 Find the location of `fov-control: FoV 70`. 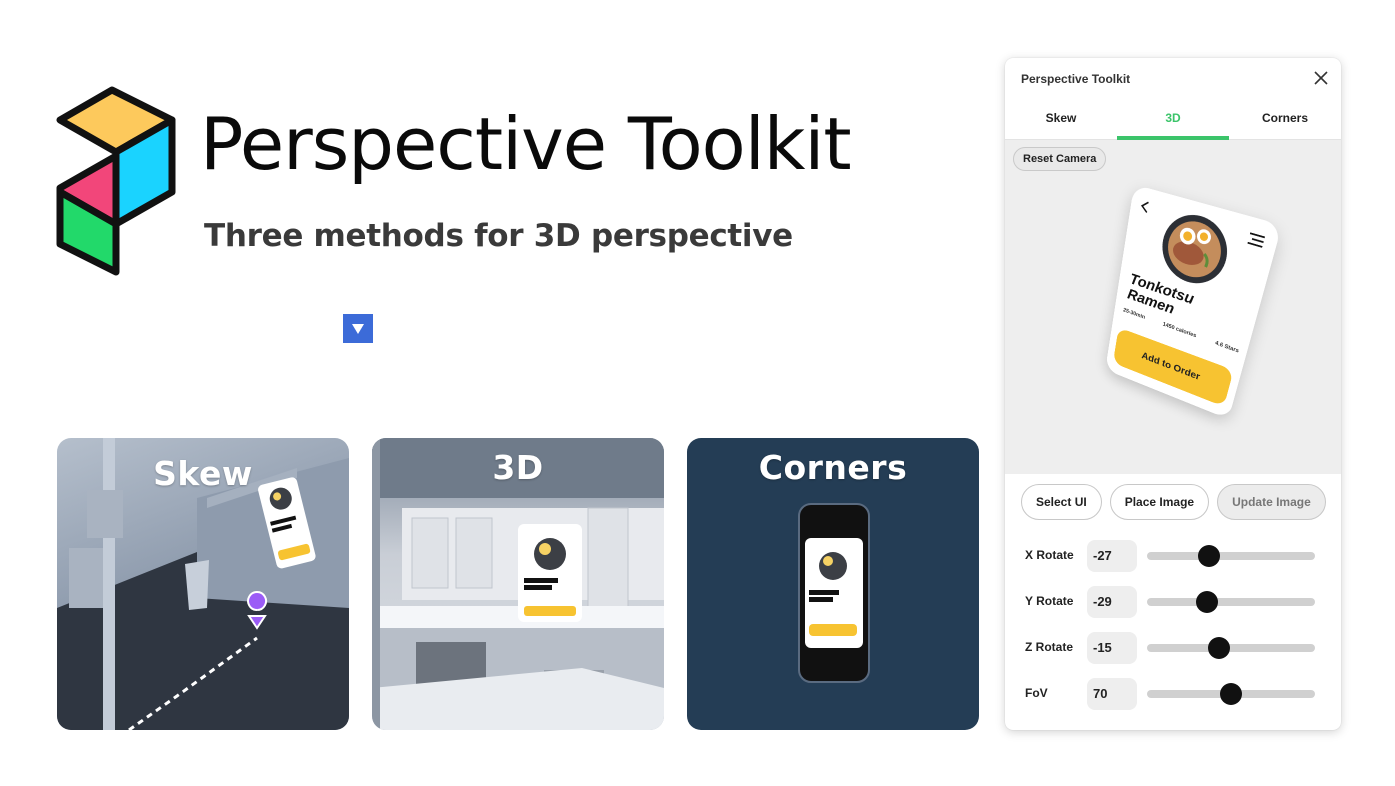

fov-control: FoV 70 is located at coordinates (1175, 694).